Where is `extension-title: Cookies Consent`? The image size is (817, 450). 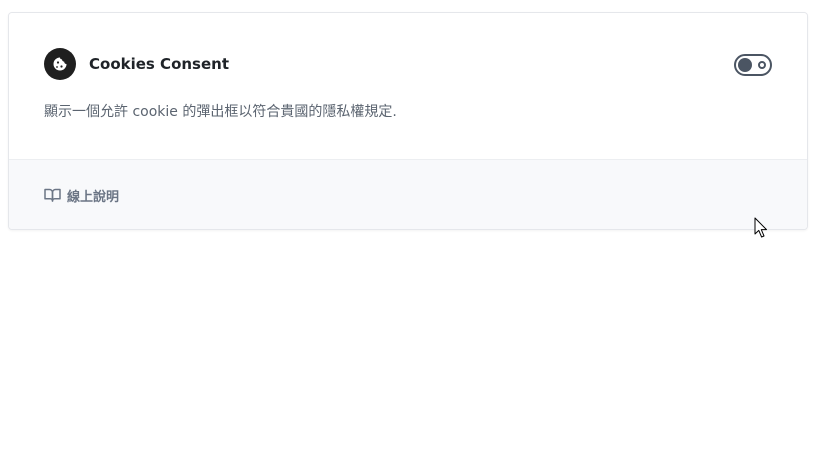 extension-title: Cookies Consent is located at coordinates (159, 64).